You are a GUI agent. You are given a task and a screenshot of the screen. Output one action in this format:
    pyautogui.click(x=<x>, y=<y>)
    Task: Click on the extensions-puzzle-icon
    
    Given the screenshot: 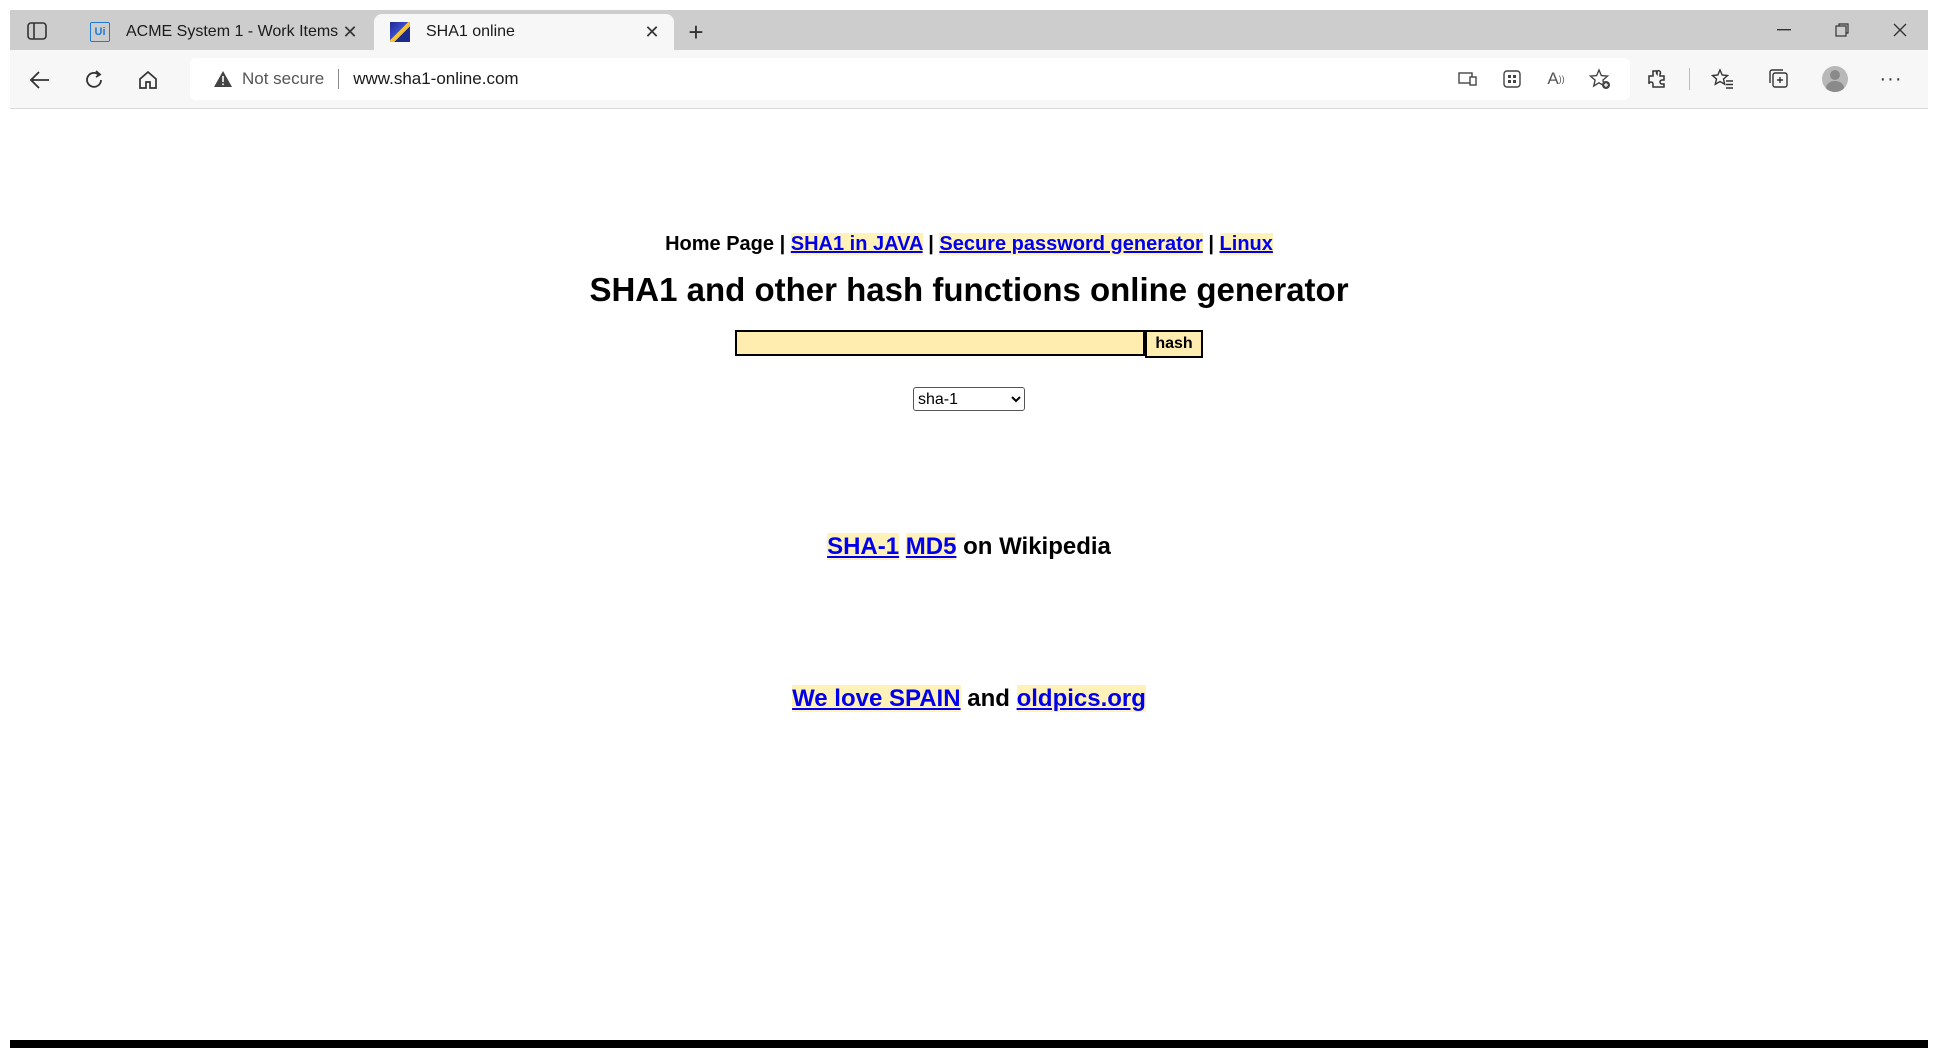 What is the action you would take?
    pyautogui.click(x=1656, y=79)
    